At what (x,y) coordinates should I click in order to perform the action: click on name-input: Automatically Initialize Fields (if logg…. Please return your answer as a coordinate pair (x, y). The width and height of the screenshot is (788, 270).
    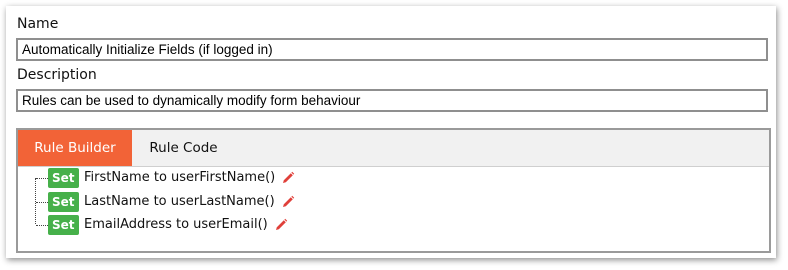
    Looking at the image, I should click on (392, 49).